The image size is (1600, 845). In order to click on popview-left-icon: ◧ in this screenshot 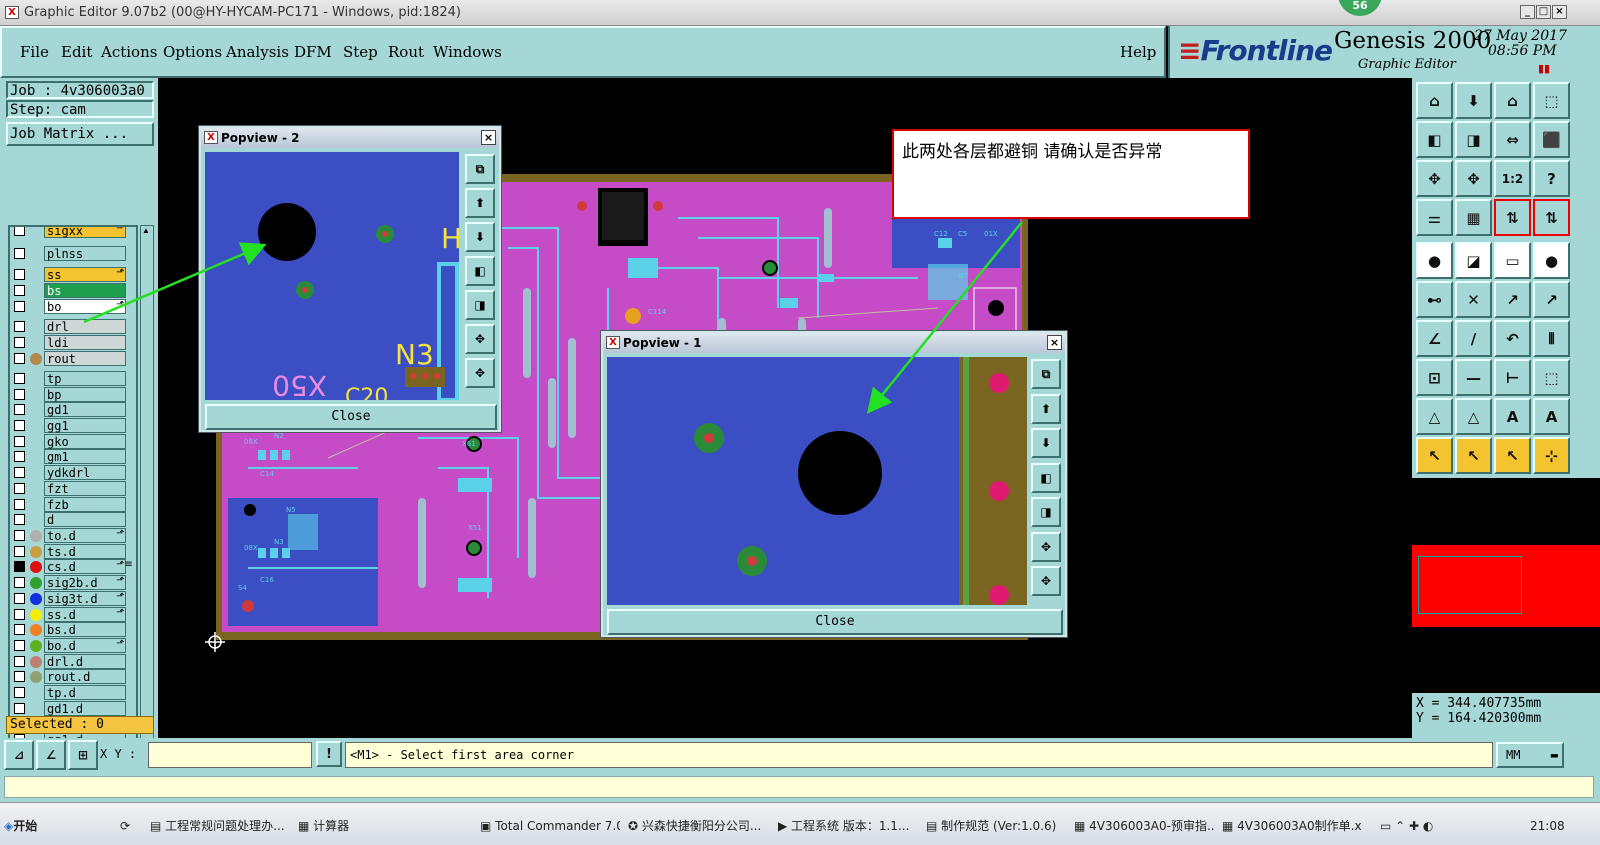, I will do `click(480, 271)`.